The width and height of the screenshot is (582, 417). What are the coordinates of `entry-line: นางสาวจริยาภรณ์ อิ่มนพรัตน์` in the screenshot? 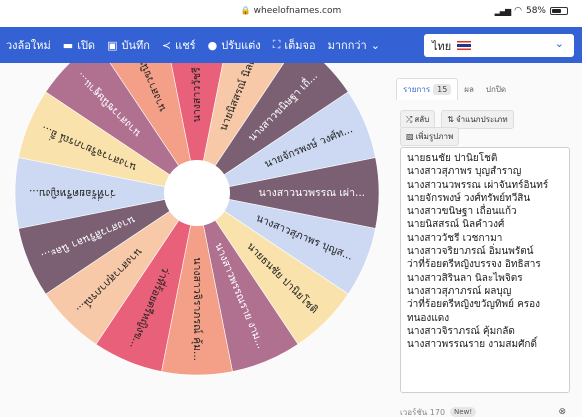 It's located at (470, 252).